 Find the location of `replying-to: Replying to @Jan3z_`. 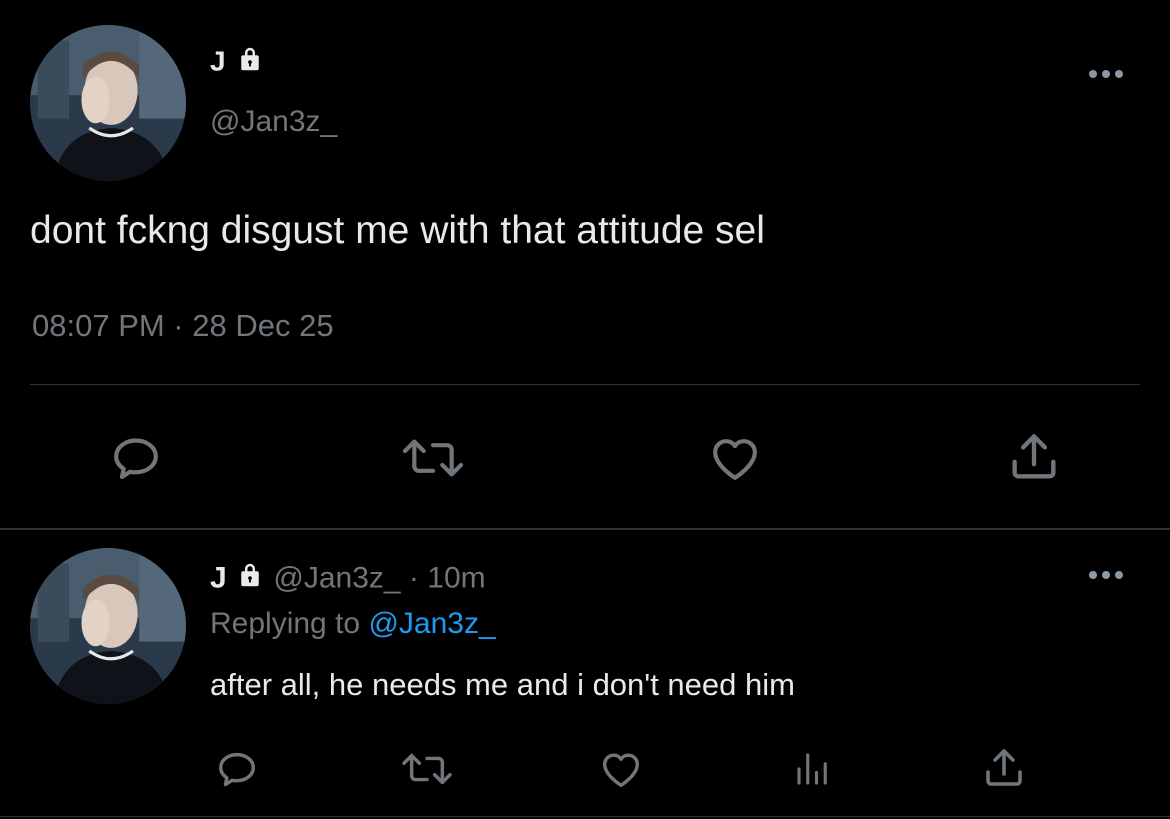

replying-to: Replying to @Jan3z_ is located at coordinates (353, 624).